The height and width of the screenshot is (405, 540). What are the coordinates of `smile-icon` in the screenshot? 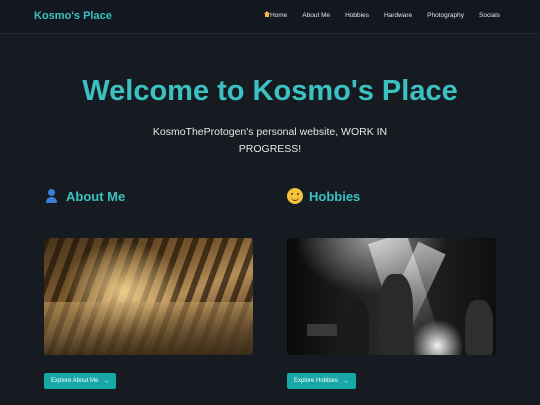 It's located at (295, 196).